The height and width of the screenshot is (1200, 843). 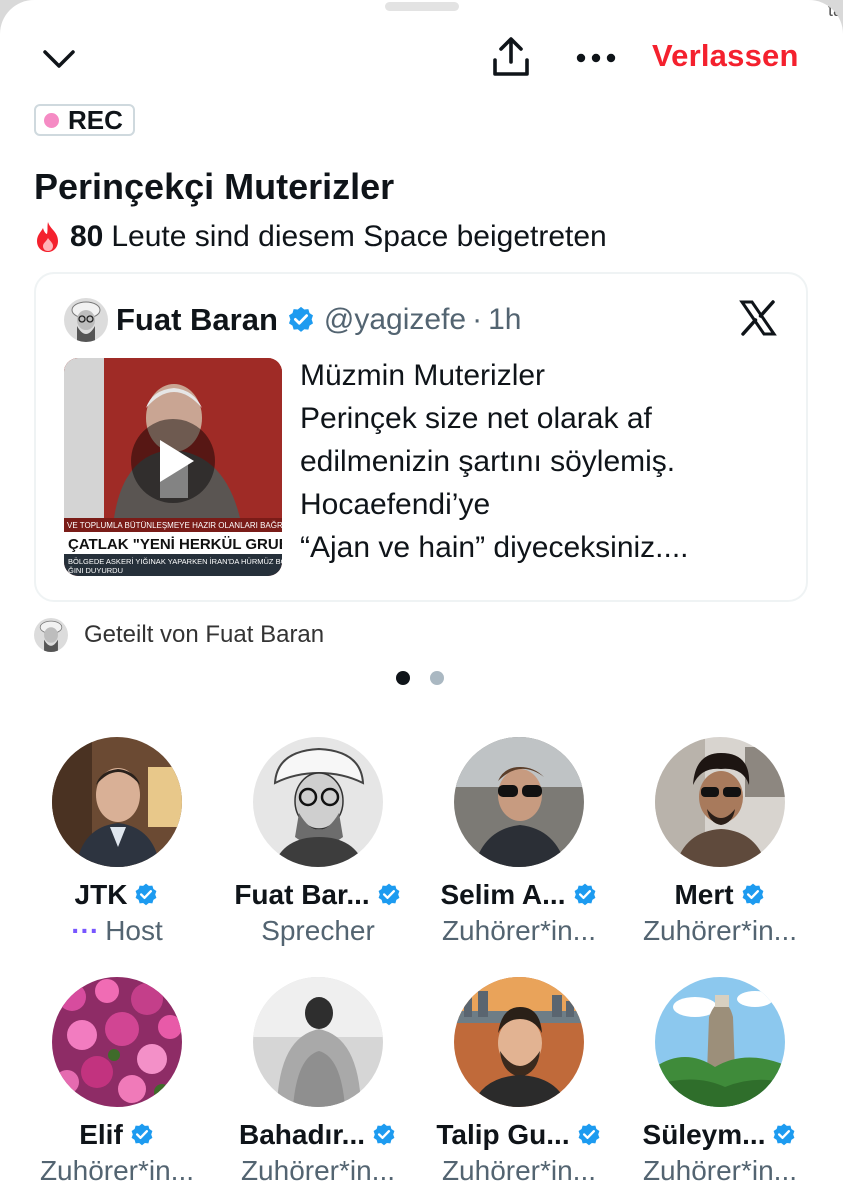 I want to click on share-button, so click(x=511, y=57).